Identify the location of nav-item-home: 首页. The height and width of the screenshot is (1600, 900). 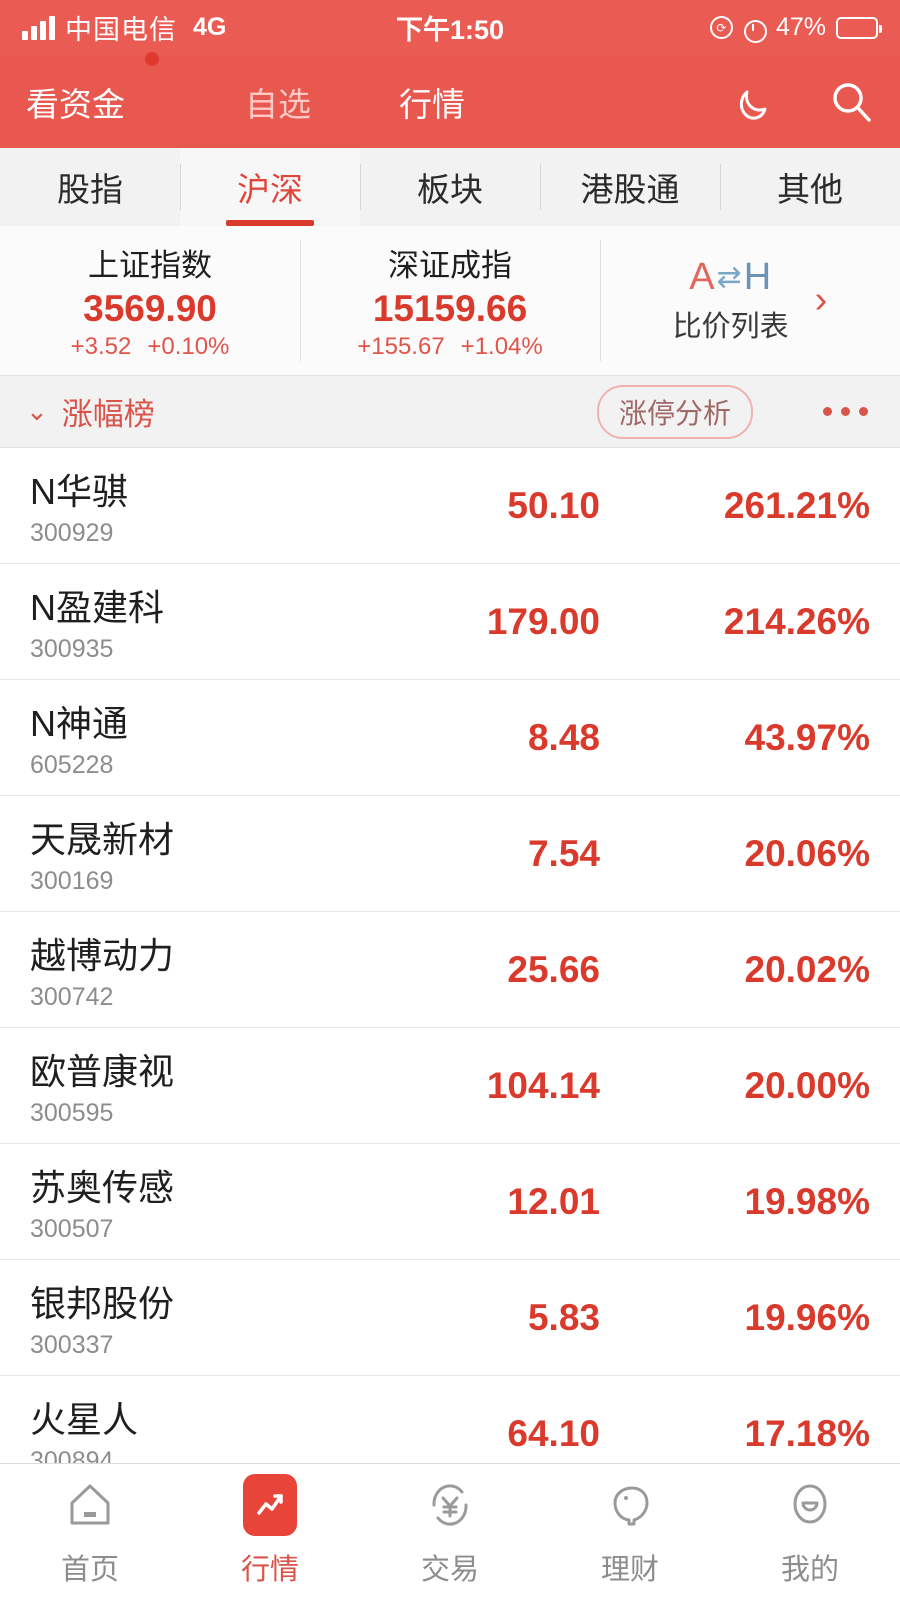
(90, 1532).